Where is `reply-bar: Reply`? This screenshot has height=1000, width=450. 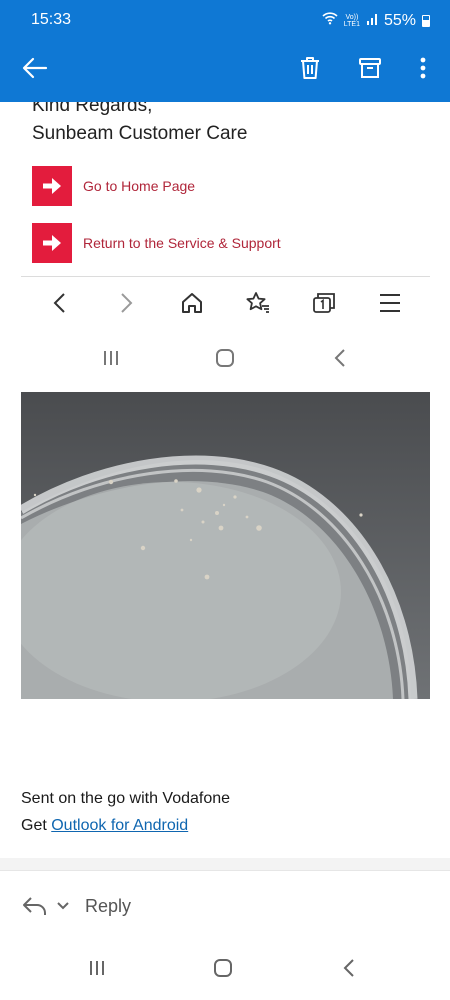 reply-bar: Reply is located at coordinates (225, 906).